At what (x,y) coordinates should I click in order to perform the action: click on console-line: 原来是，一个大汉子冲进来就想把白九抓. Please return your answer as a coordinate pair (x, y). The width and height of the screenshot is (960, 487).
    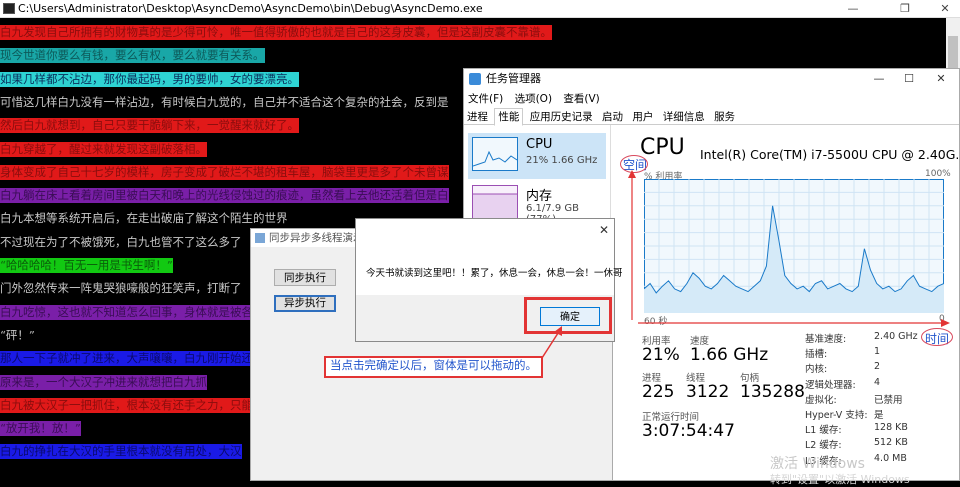
    Looking at the image, I should click on (103, 382).